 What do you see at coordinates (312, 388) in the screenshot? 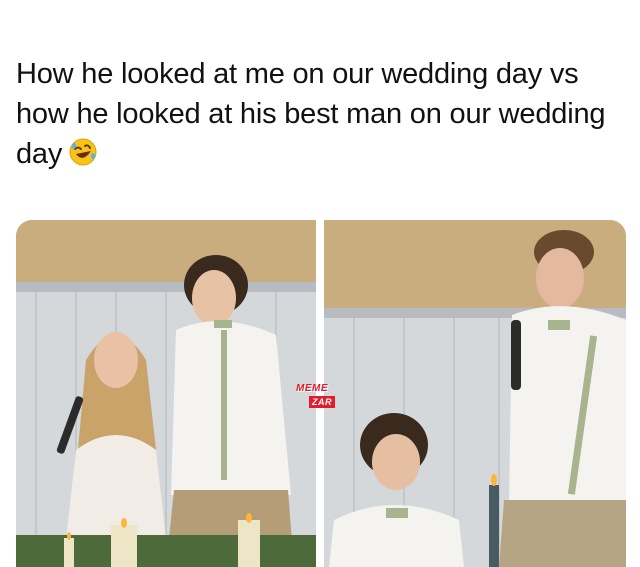
I see `watermark-line1: MEME` at bounding box center [312, 388].